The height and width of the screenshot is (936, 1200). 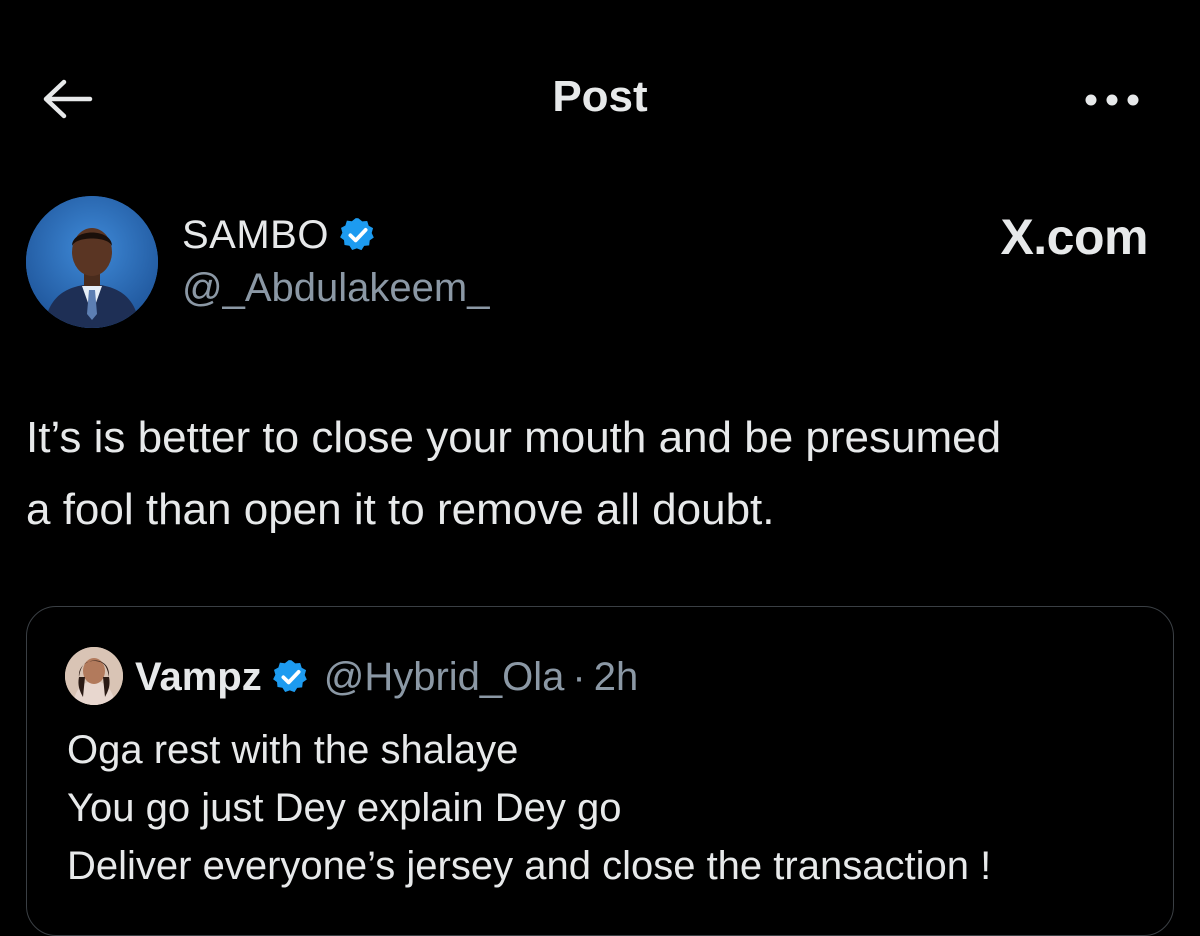 I want to click on quoted-post-header: Vampz @Hybrid_Ola · 2h, so click(x=386, y=677).